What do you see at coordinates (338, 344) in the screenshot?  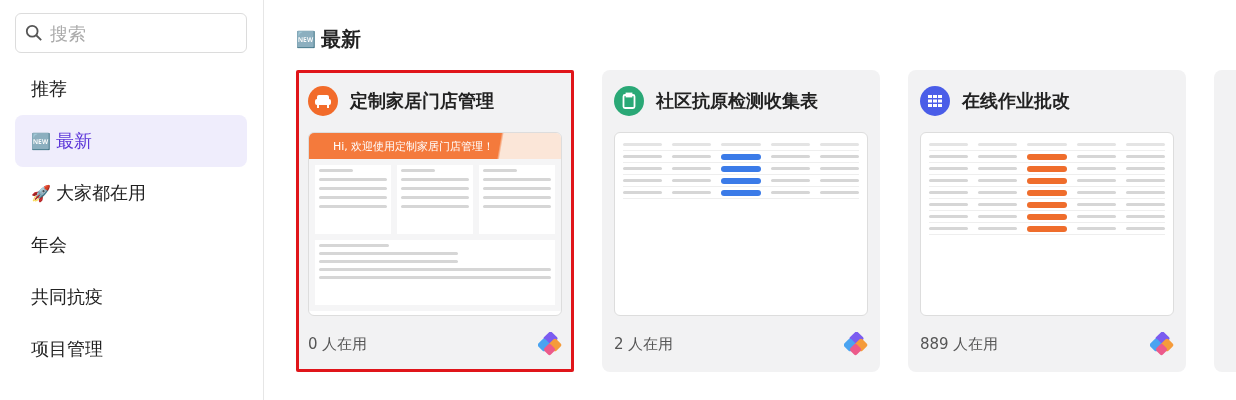 I see `user-count: 0 人在用` at bounding box center [338, 344].